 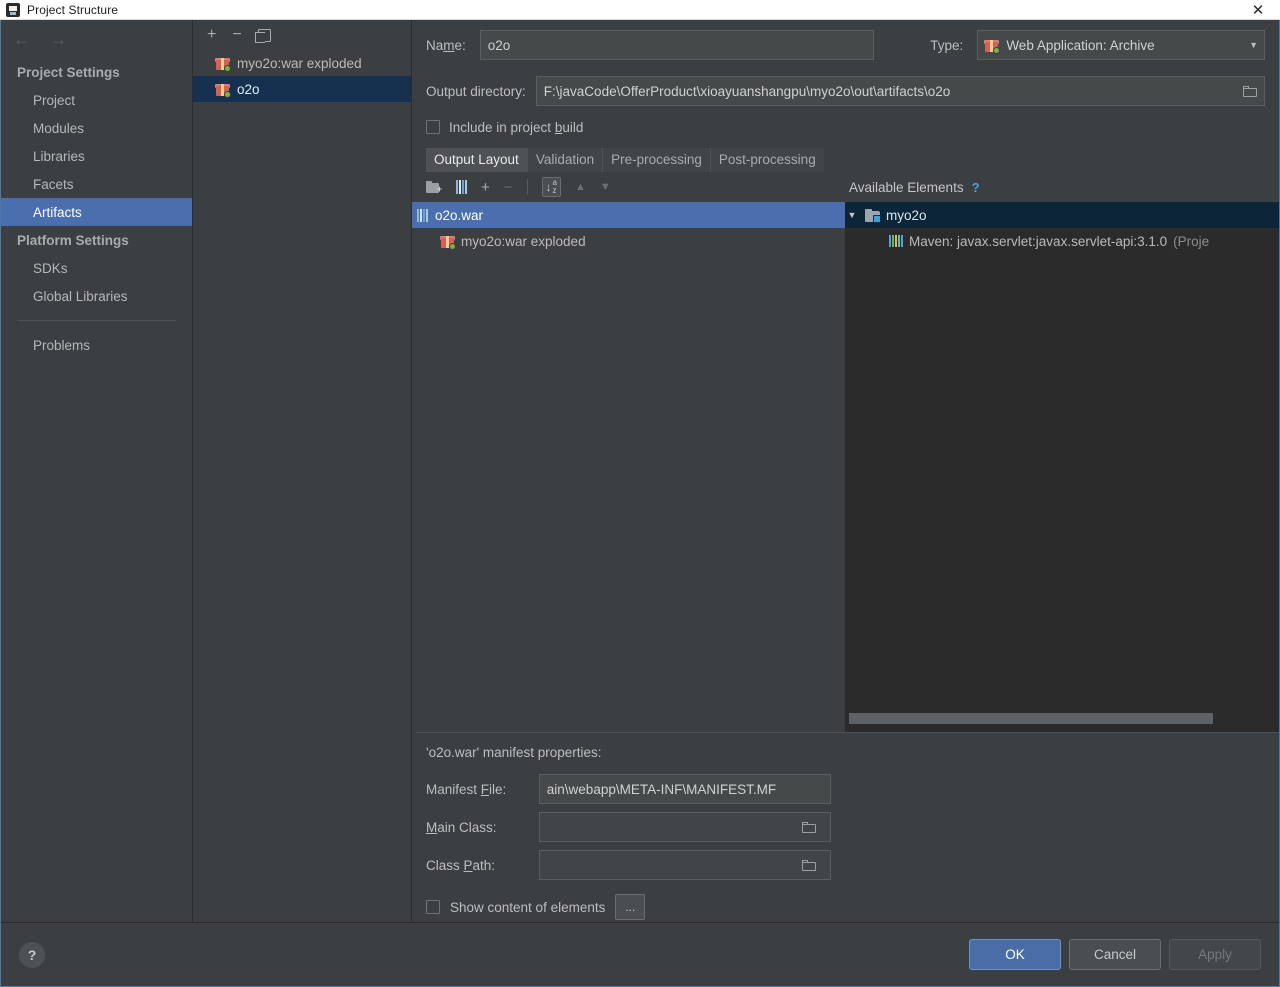 I want to click on horizontal-scrollbar, so click(x=1031, y=718).